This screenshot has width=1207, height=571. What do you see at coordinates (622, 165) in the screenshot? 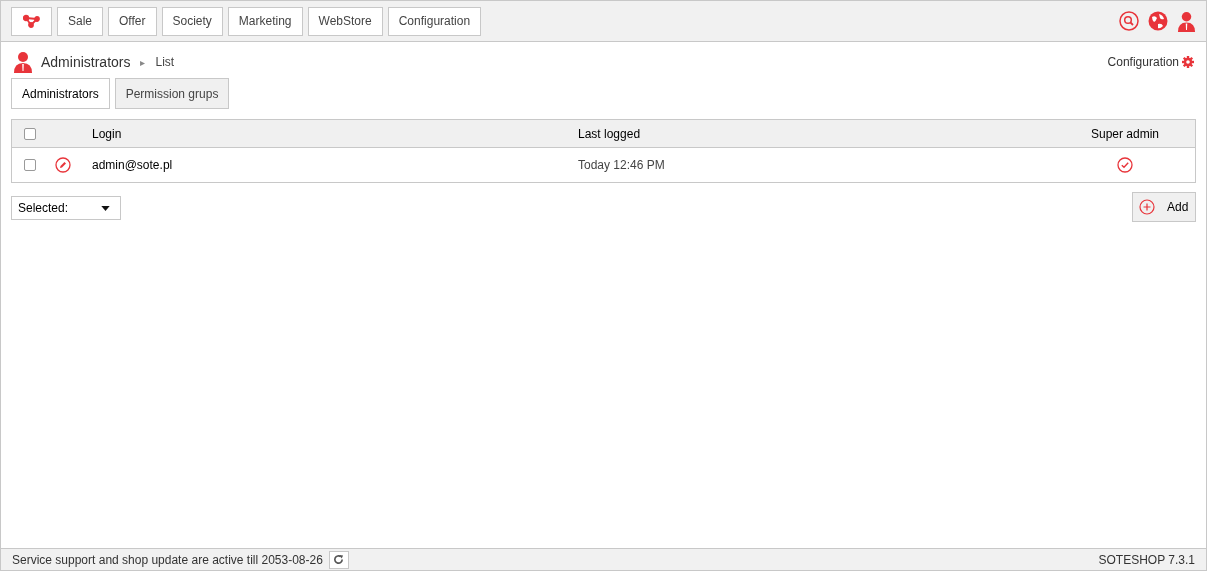
I see `table-cell-text: Today 12:46 PM` at bounding box center [622, 165].